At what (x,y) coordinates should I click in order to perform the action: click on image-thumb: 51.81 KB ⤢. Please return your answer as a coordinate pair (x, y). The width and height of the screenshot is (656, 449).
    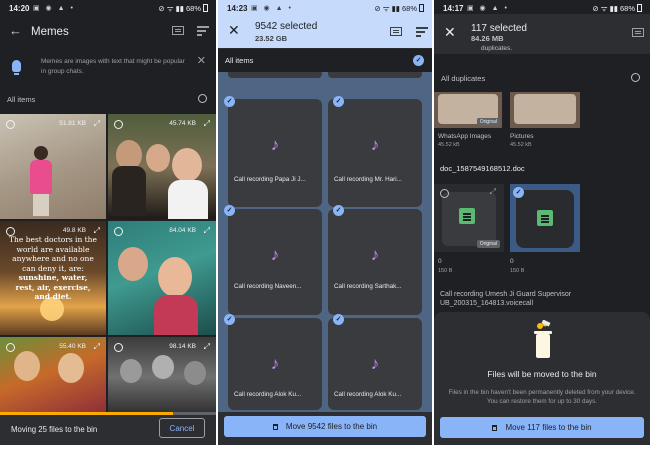
    Looking at the image, I should click on (53, 166).